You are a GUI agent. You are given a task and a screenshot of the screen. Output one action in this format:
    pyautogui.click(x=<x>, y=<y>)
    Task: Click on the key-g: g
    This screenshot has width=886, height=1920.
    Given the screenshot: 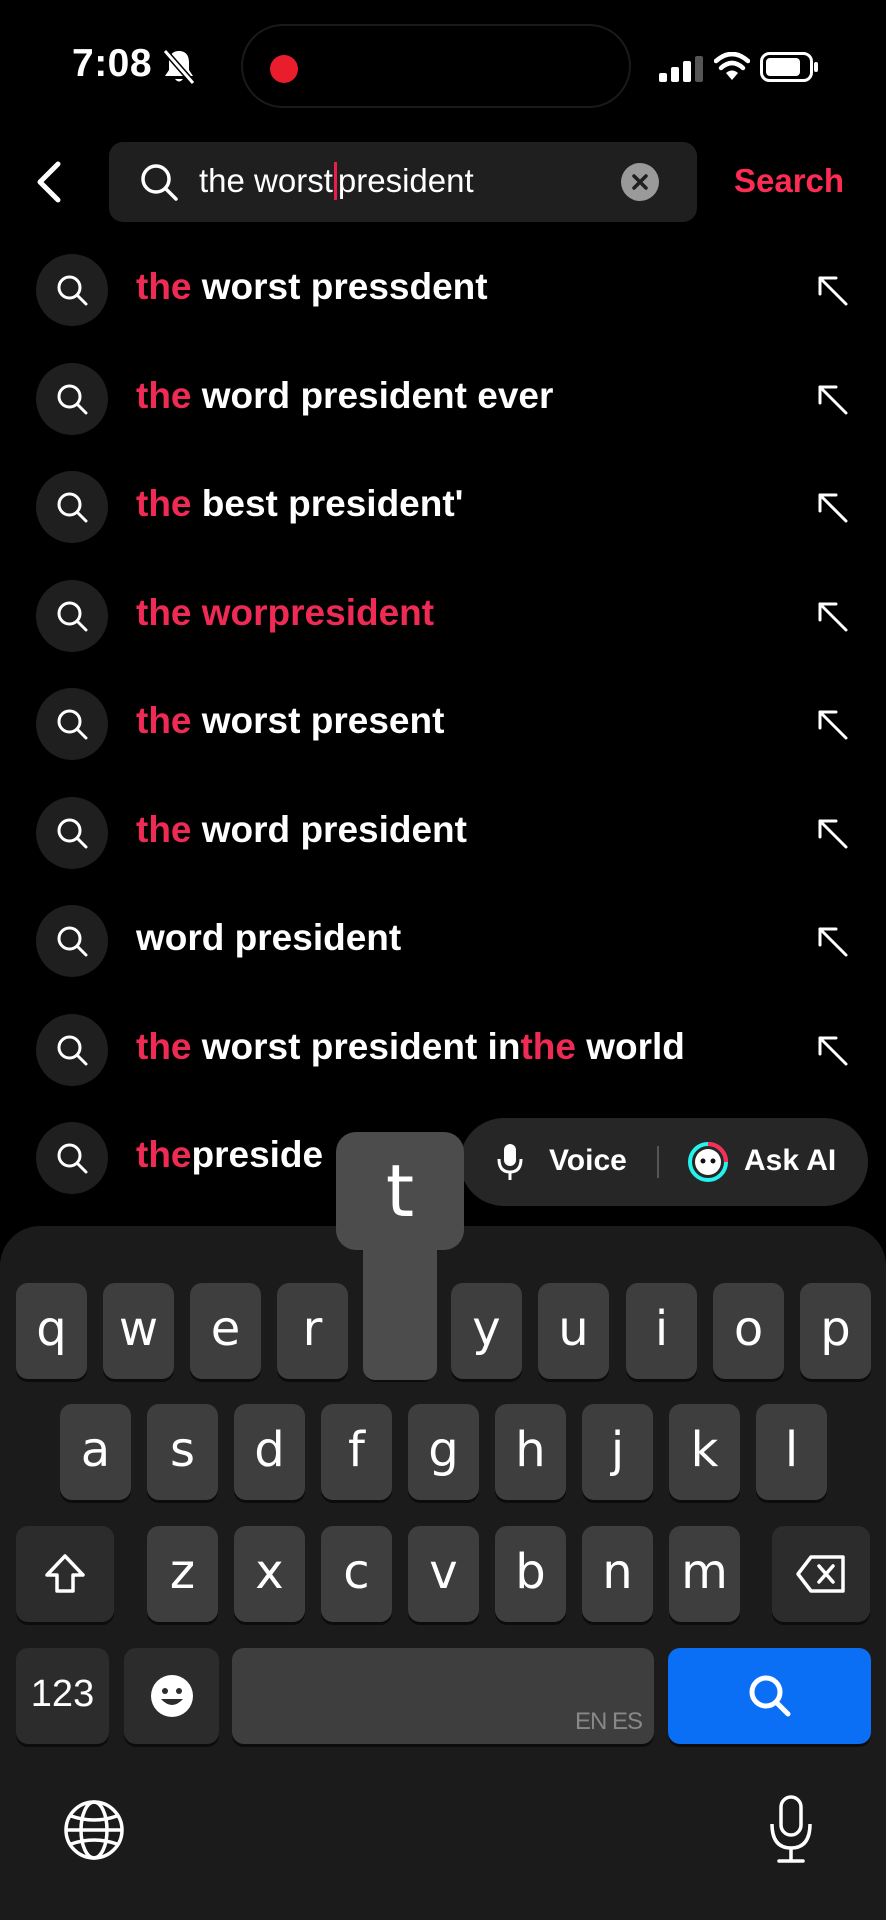 What is the action you would take?
    pyautogui.click(x=443, y=1452)
    